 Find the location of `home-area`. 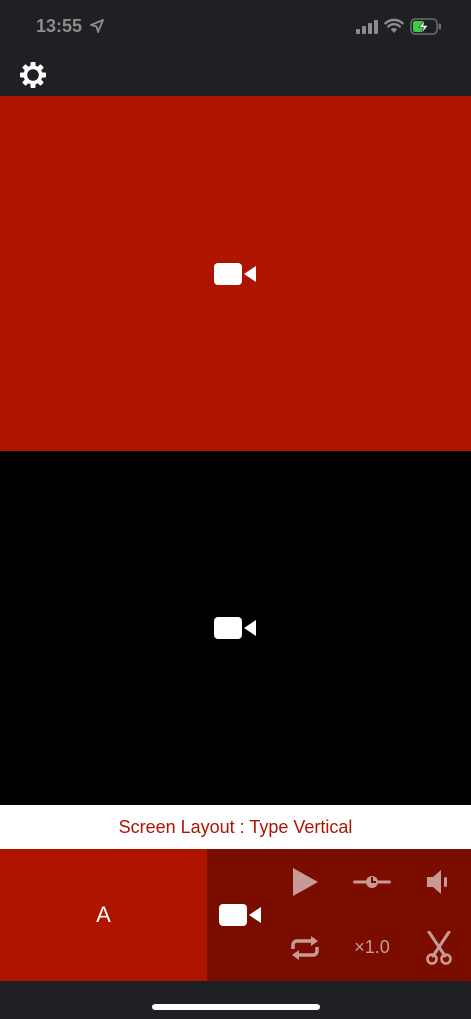

home-area is located at coordinates (235, 1000).